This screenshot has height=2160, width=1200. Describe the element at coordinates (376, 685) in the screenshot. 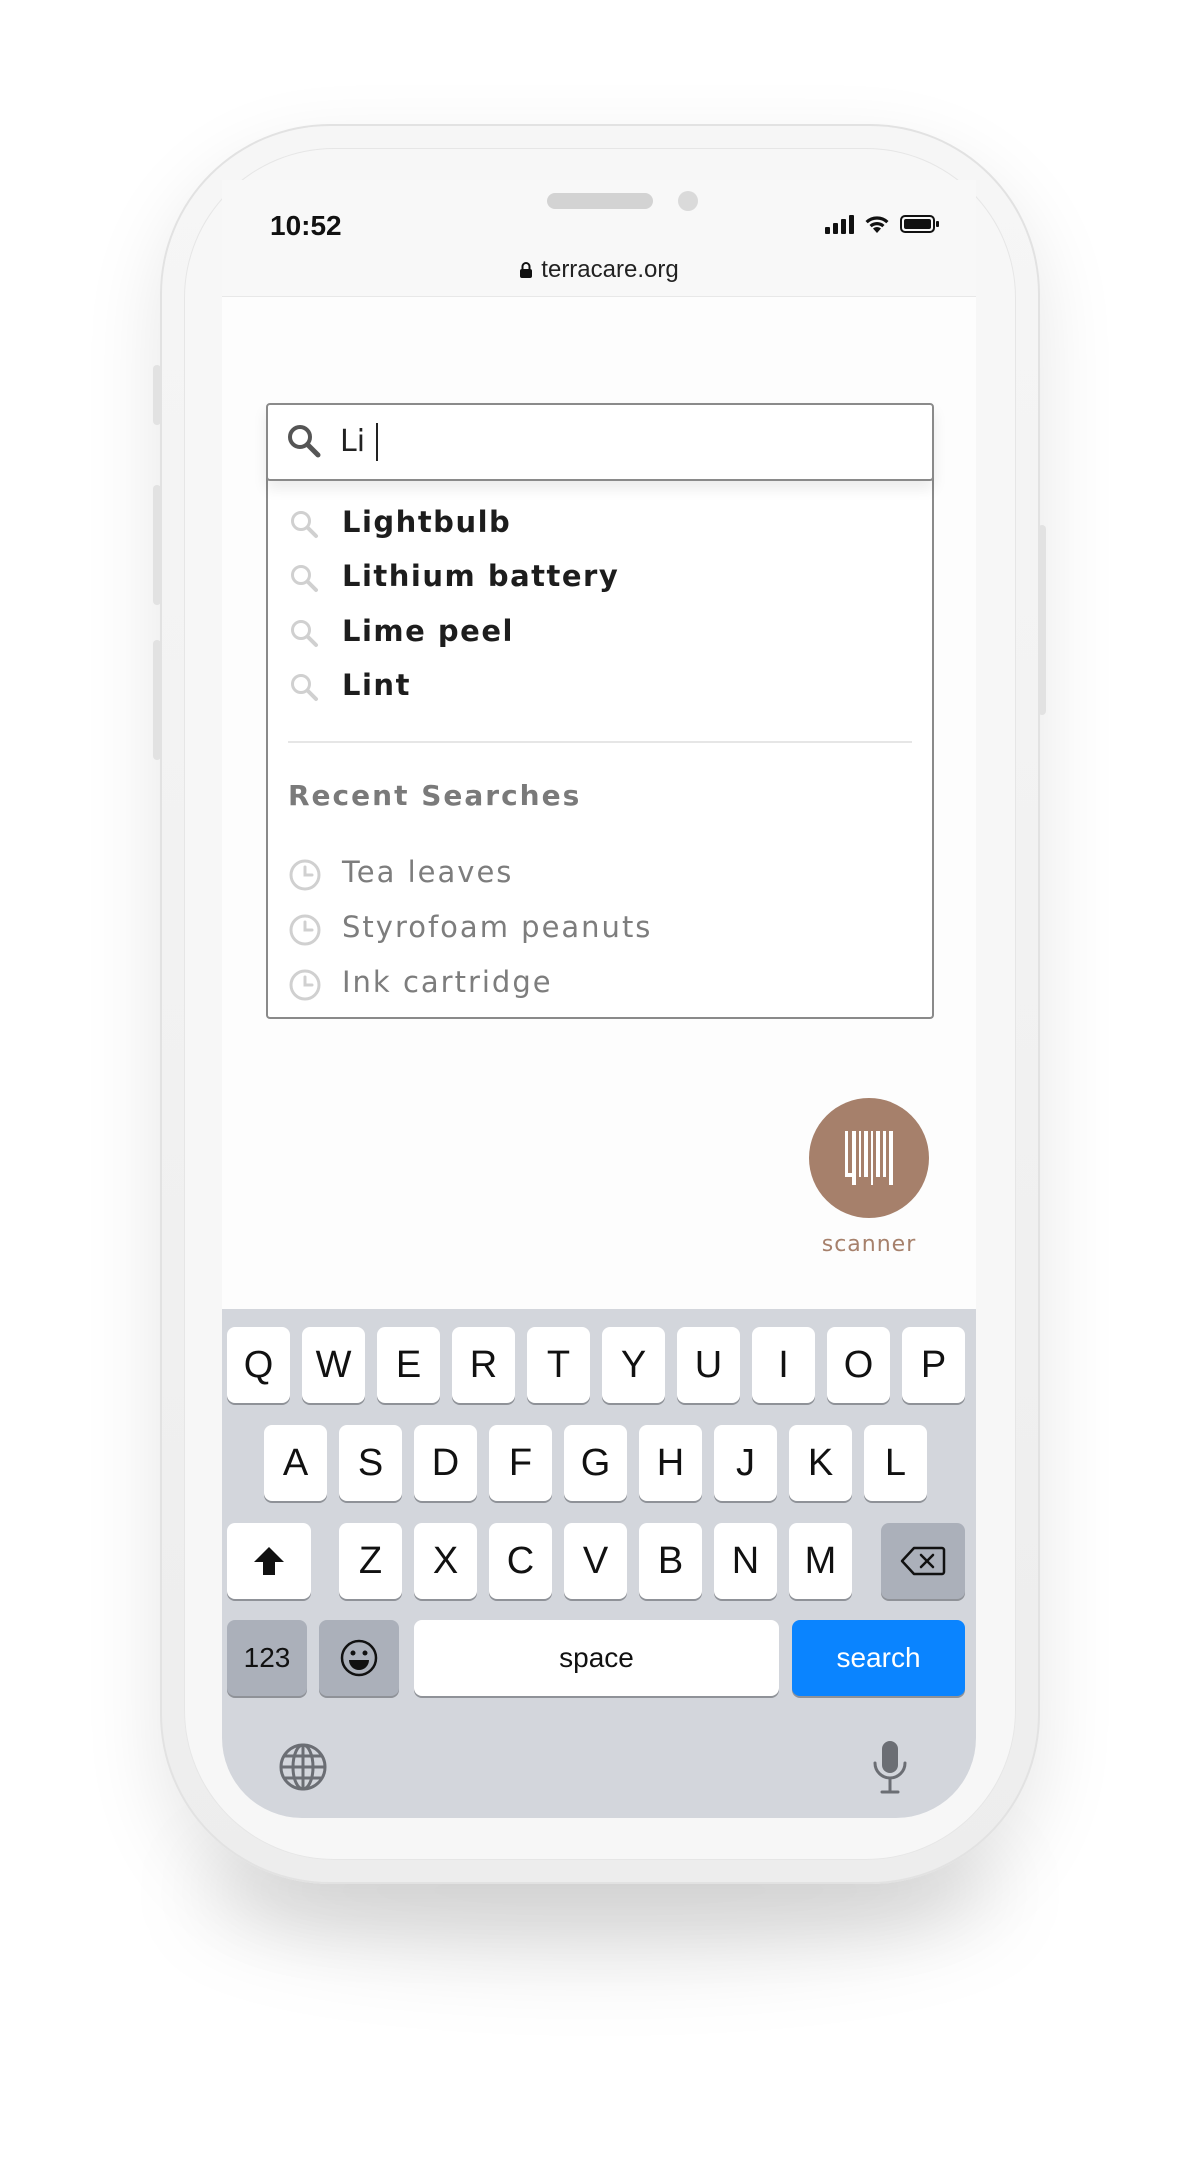

I see `suggestion-label: Lint` at that location.